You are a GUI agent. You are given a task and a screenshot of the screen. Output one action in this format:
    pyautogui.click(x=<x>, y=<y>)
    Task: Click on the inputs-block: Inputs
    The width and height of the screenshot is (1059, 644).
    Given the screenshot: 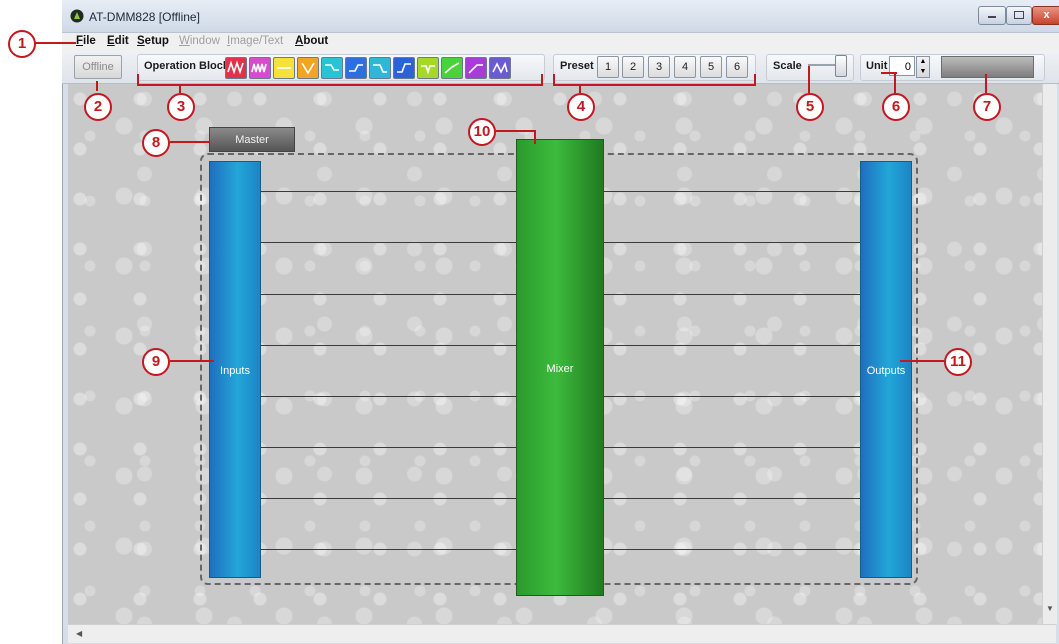 What is the action you would take?
    pyautogui.click(x=235, y=369)
    